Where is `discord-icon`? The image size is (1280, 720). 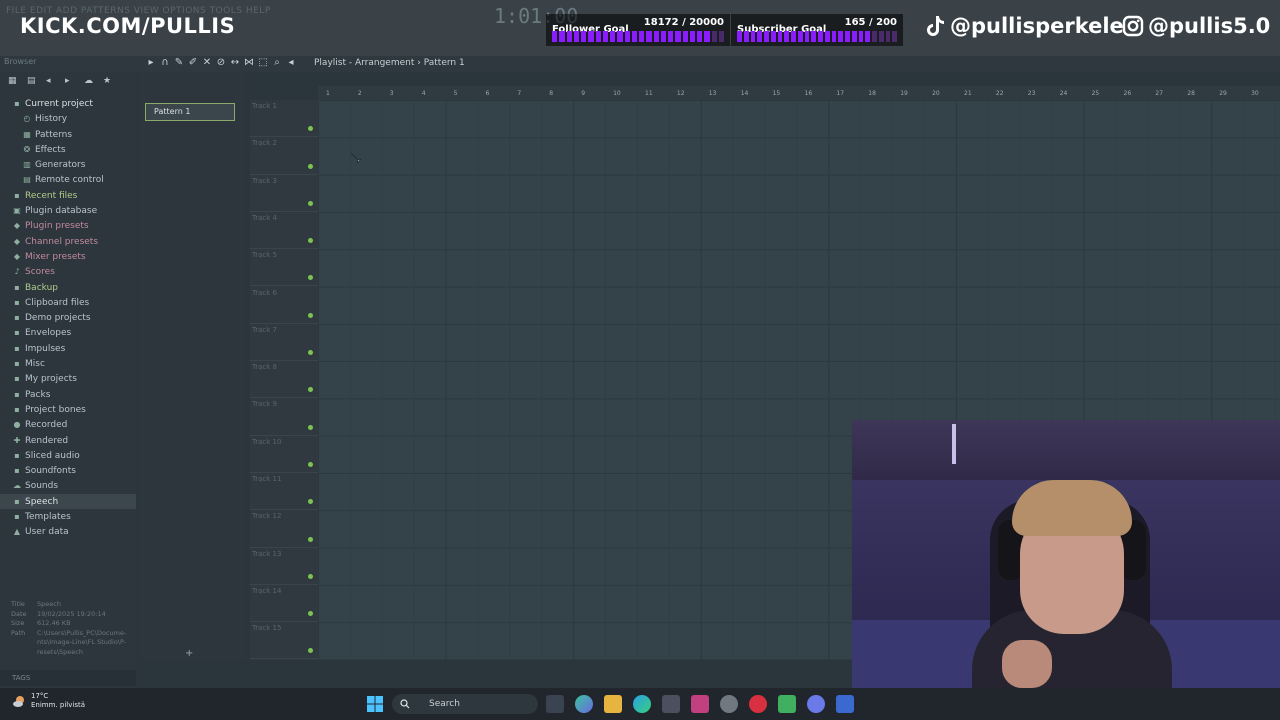 discord-icon is located at coordinates (816, 704).